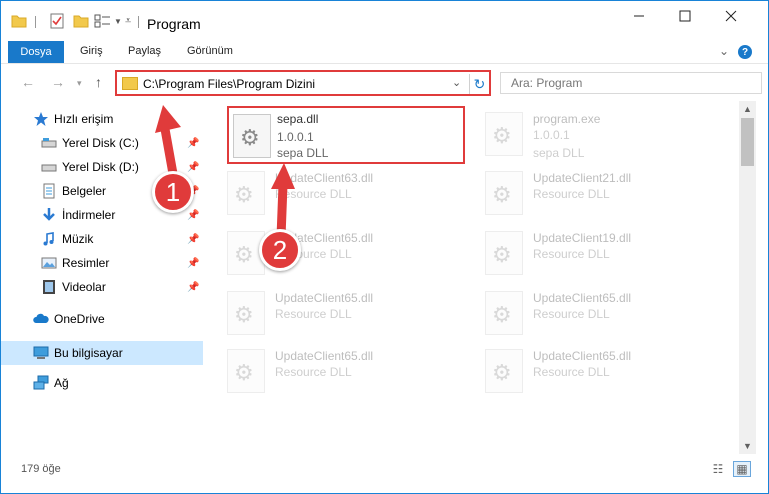 The height and width of the screenshot is (494, 769). Describe the element at coordinates (41, 119) in the screenshot. I see `star-icon` at that location.